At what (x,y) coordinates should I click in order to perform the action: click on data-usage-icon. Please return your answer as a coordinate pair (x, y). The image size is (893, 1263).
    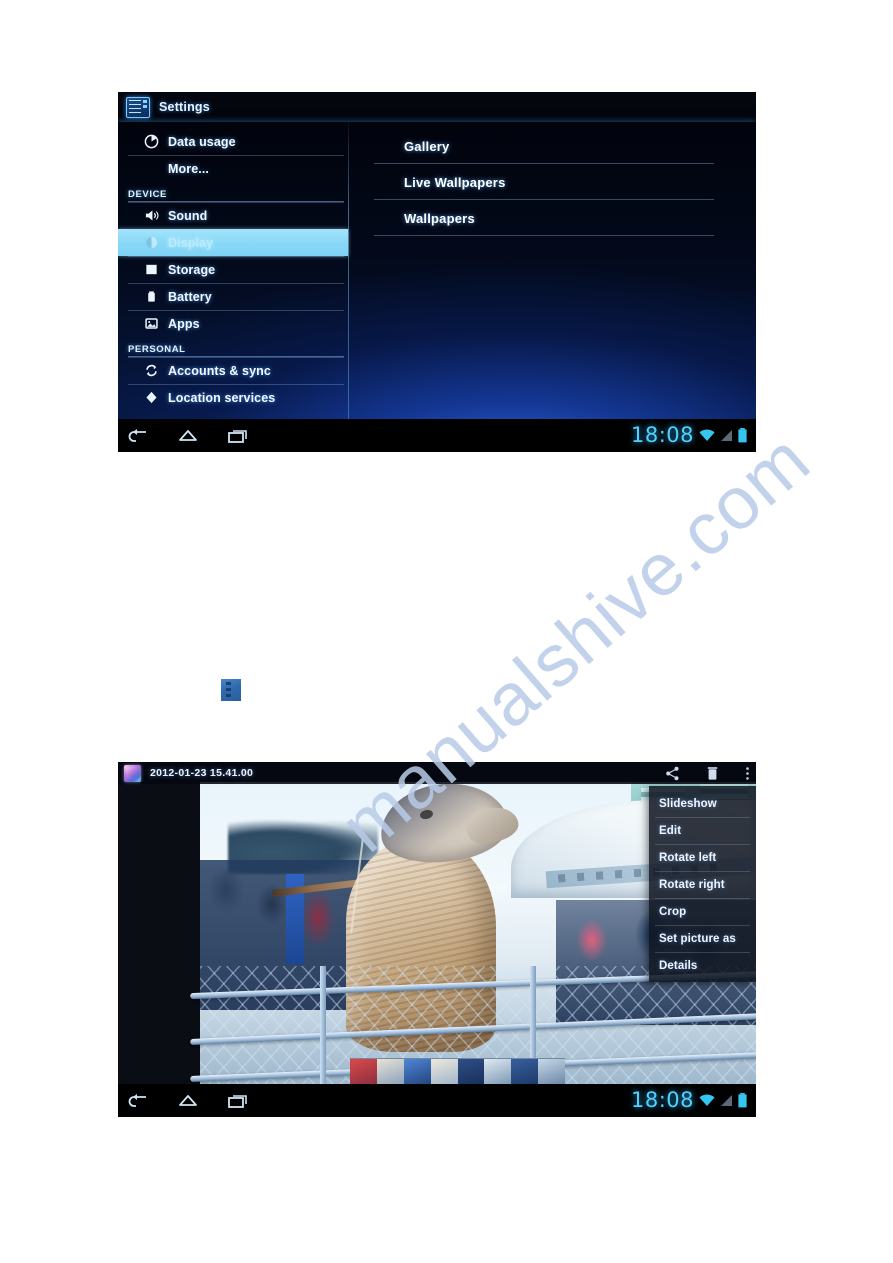
    Looking at the image, I should click on (151, 141).